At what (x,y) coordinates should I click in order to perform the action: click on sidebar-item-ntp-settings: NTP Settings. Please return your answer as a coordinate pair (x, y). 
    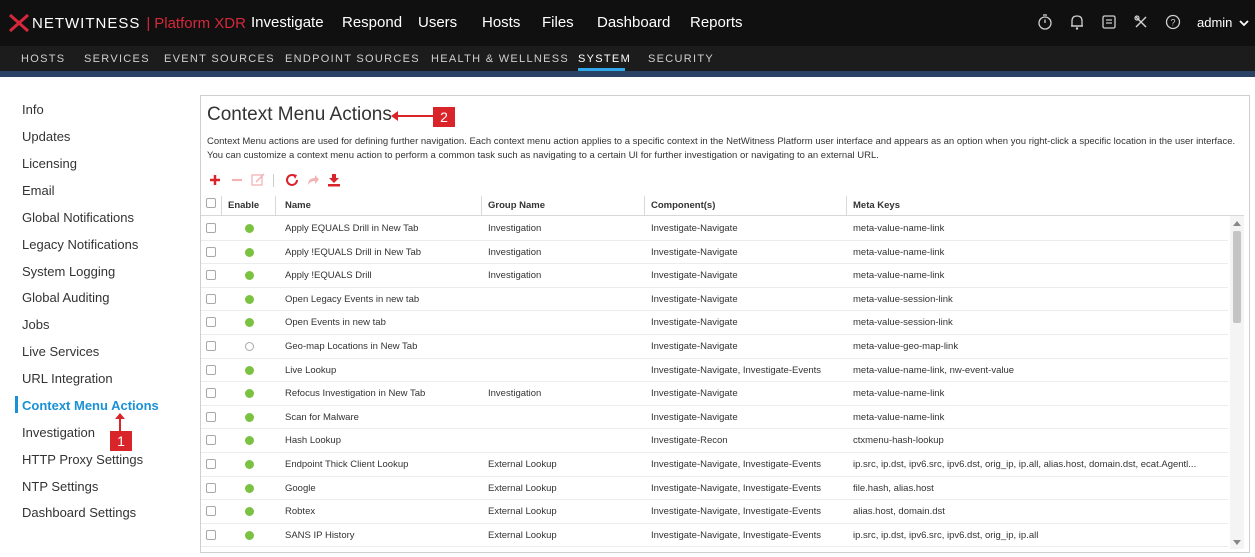
    Looking at the image, I should click on (60, 486).